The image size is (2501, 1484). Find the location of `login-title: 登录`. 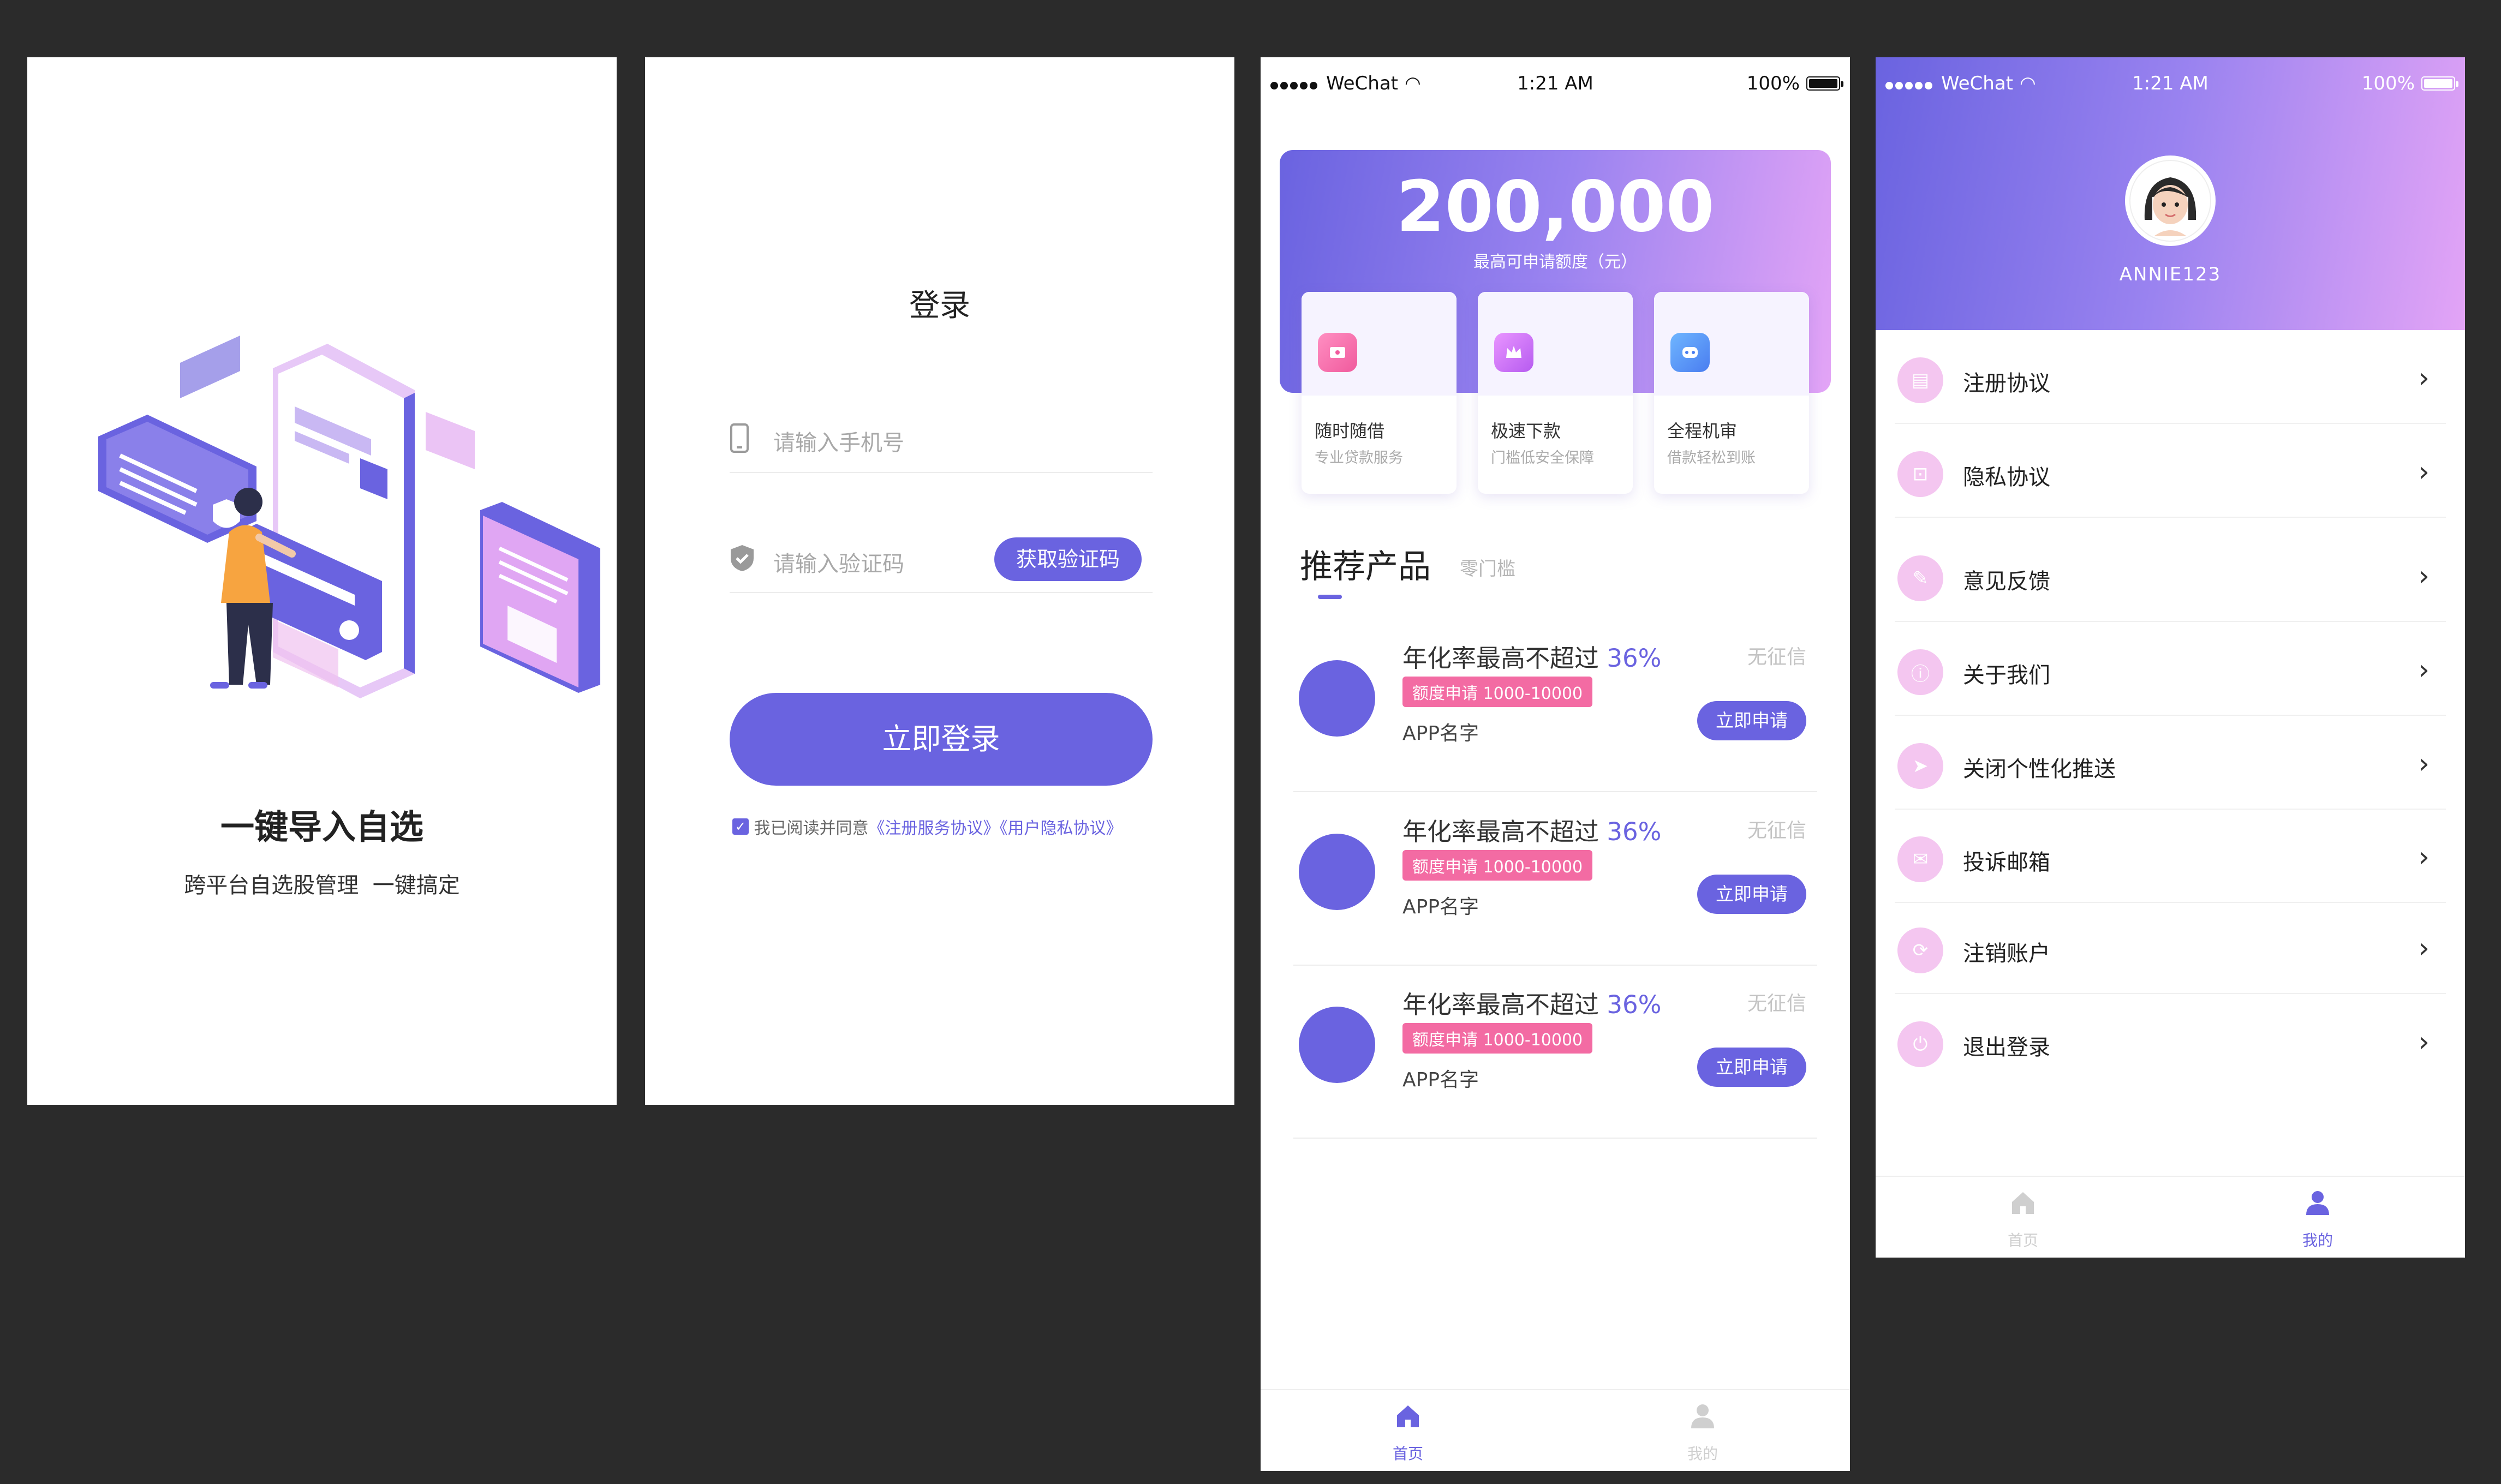

login-title: 登录 is located at coordinates (939, 306).